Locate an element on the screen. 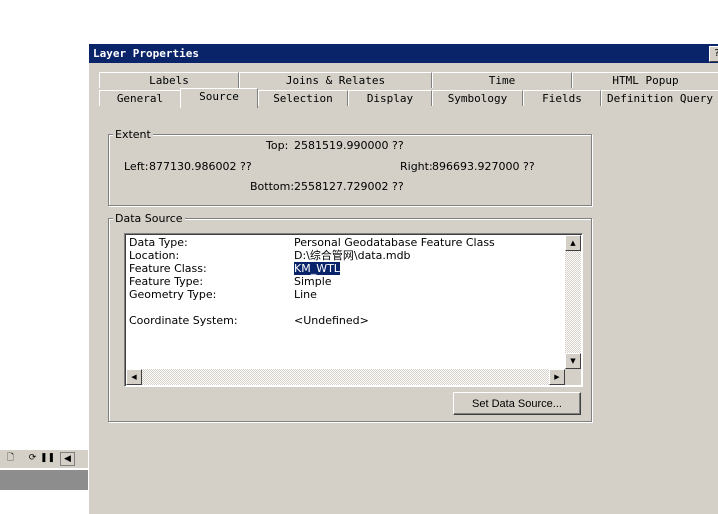 This screenshot has height=514, width=718. extent-left-value: 877130.986002 ?? is located at coordinates (200, 166).